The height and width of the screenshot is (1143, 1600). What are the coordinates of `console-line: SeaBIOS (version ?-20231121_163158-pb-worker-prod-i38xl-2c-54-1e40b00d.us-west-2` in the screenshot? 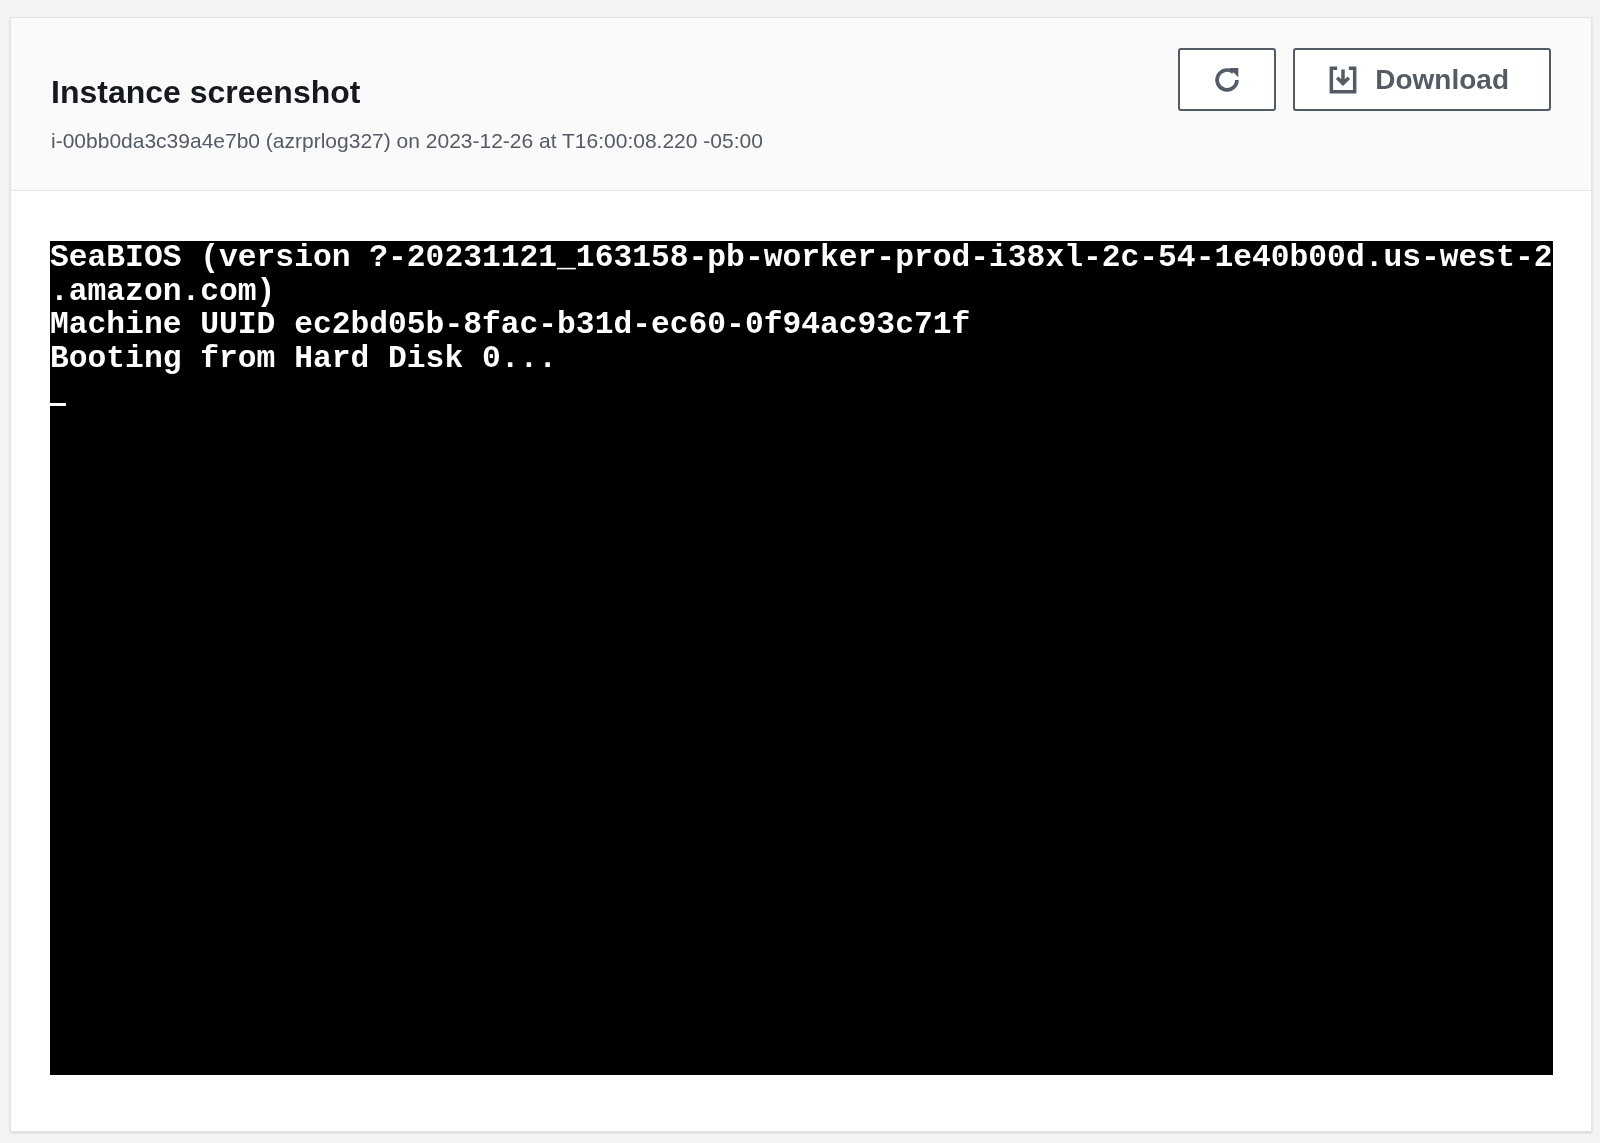 It's located at (801, 258).